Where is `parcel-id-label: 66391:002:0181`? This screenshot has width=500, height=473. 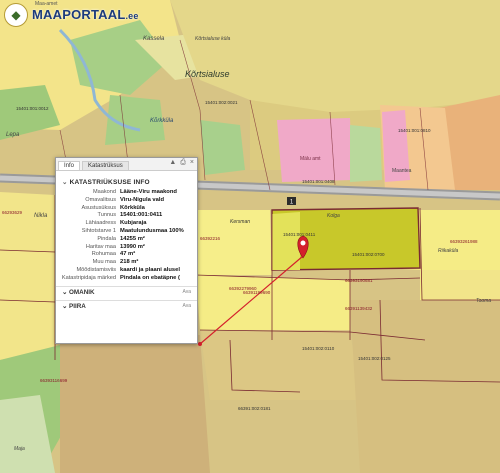 parcel-id-label: 66391:002:0181 is located at coordinates (254, 408).